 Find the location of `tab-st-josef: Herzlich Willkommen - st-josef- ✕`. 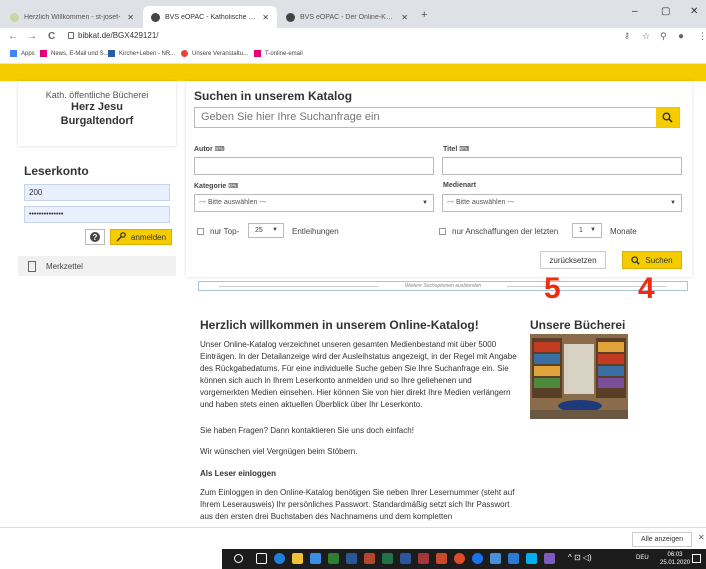

tab-st-josef: Herzlich Willkommen - st-josef- ✕ is located at coordinates (72, 17).